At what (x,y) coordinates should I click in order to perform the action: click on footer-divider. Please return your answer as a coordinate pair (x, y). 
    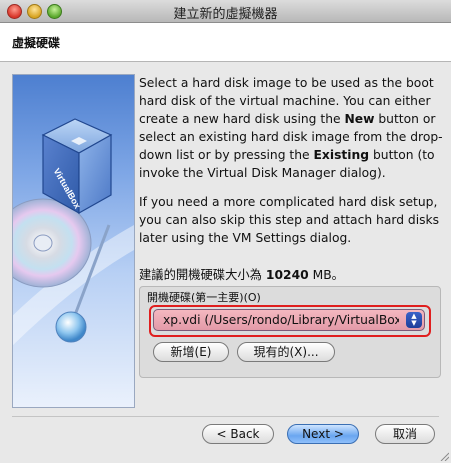
    Looking at the image, I should click on (225, 416).